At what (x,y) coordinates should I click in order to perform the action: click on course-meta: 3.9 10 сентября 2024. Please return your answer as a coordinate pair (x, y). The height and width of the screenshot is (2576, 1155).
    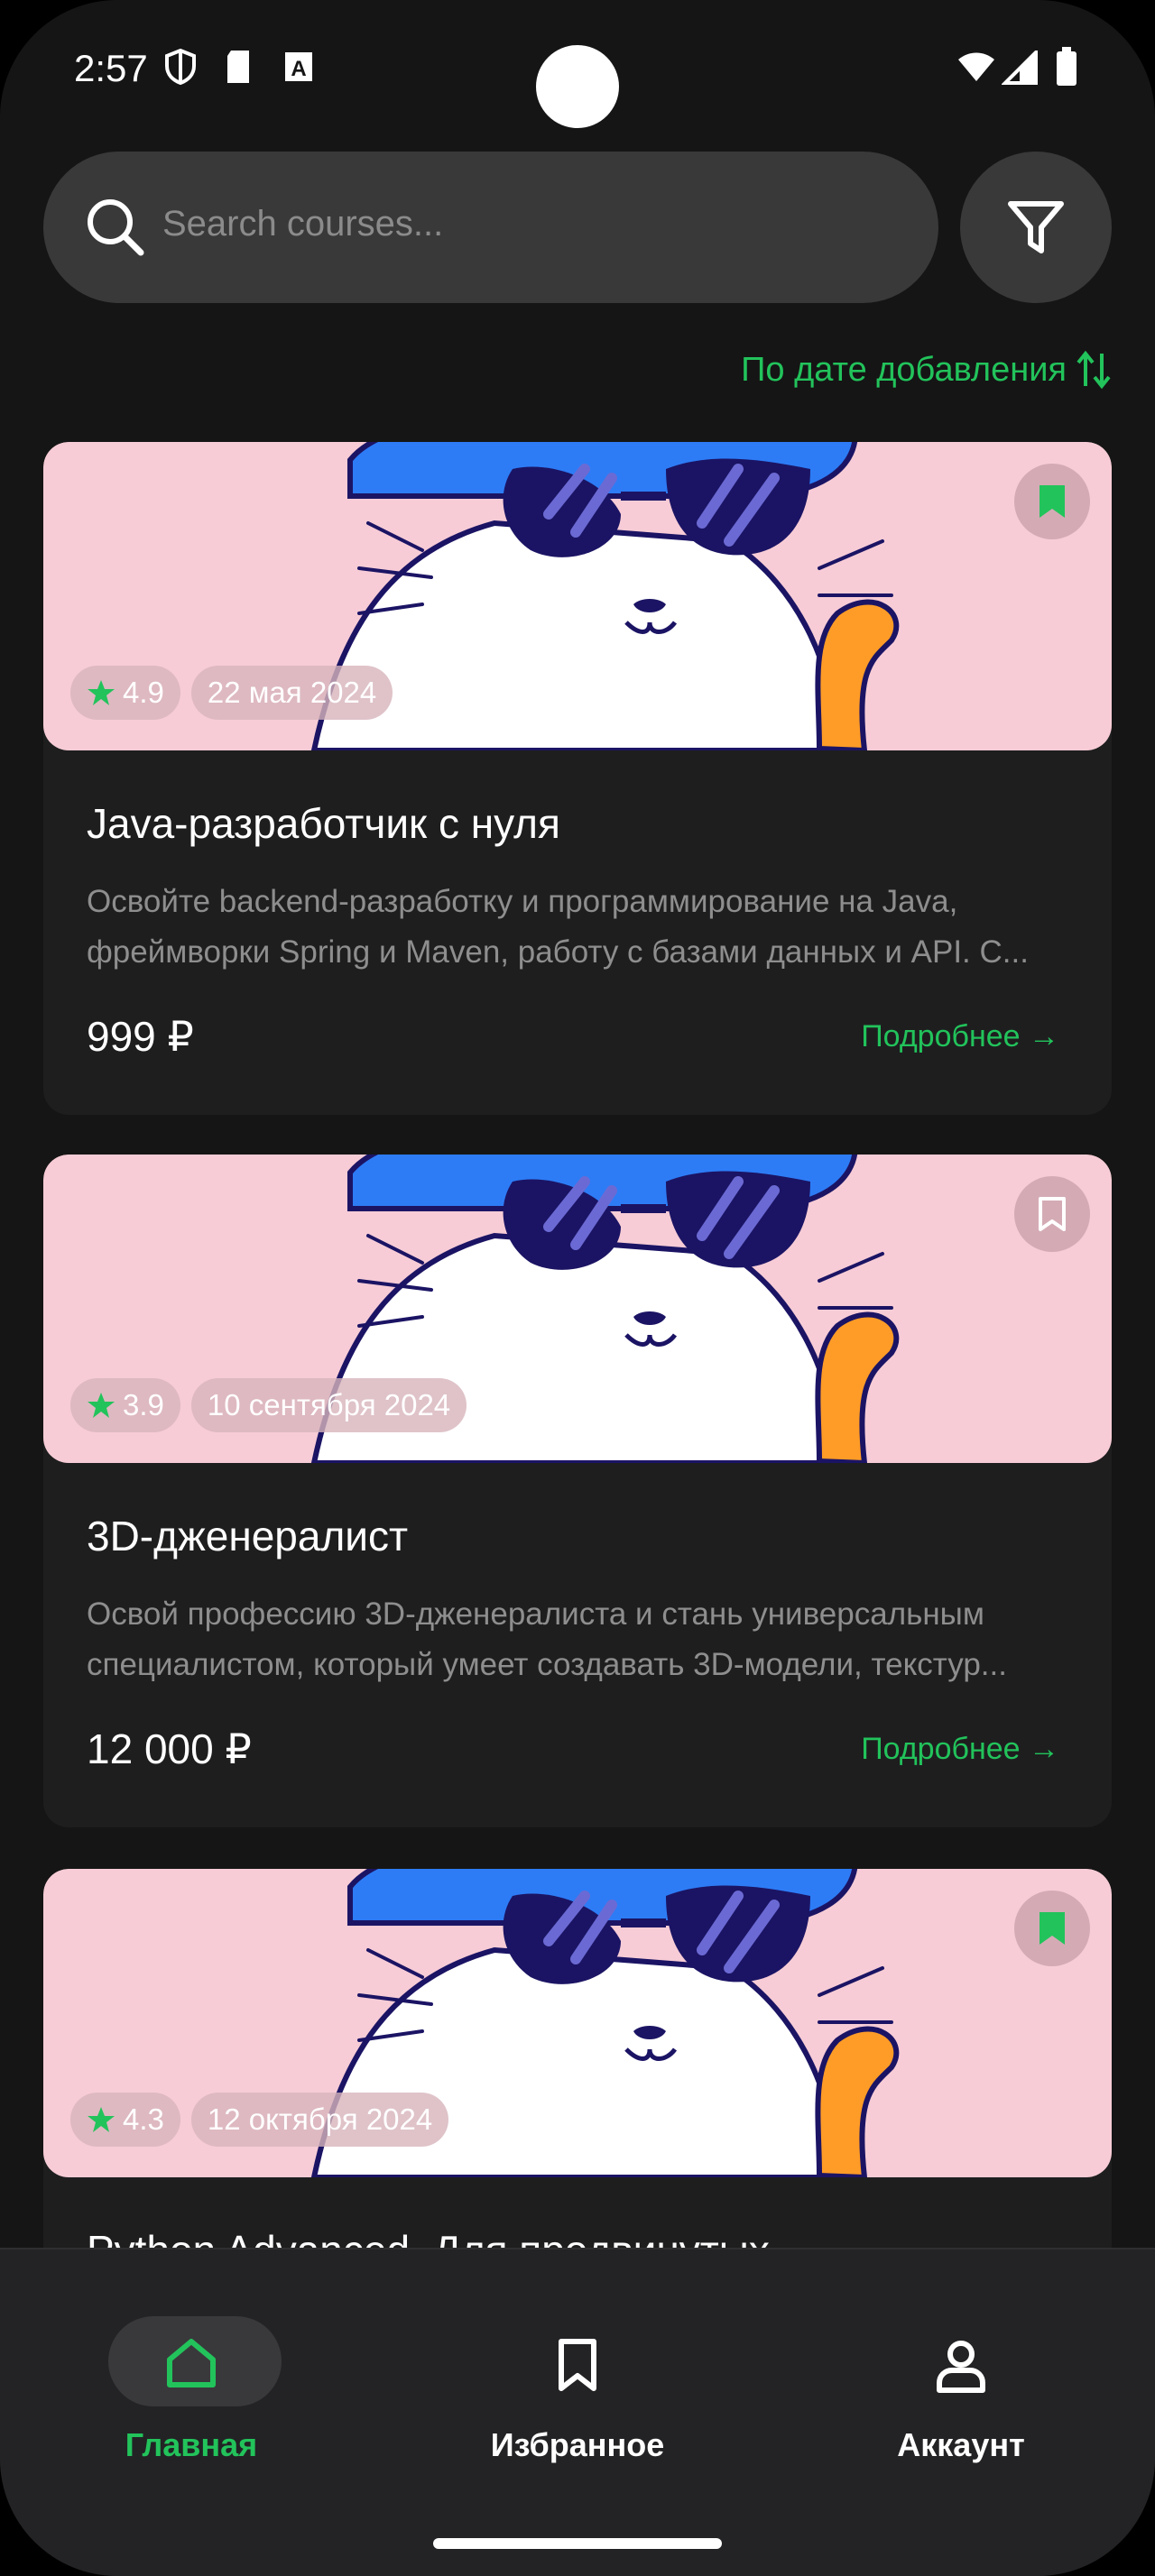
    Looking at the image, I should click on (268, 1405).